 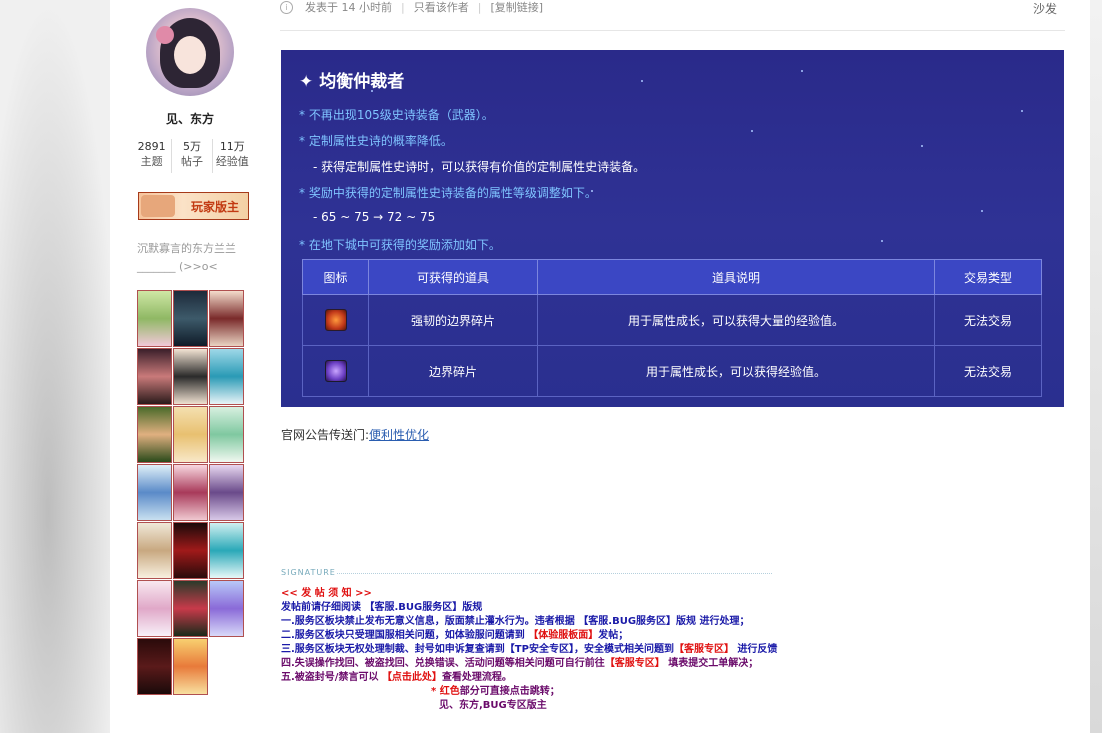 What do you see at coordinates (326, 593) in the screenshot?
I see `sig-heading: << 发 帖 须 知 >>` at bounding box center [326, 593].